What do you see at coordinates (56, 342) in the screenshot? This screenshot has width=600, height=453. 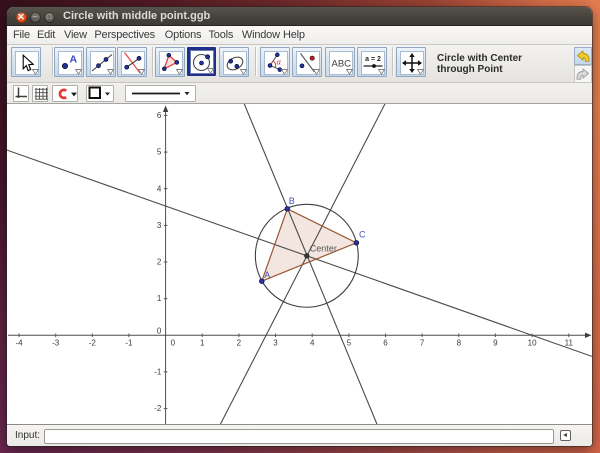 I see `svg-text: -3` at bounding box center [56, 342].